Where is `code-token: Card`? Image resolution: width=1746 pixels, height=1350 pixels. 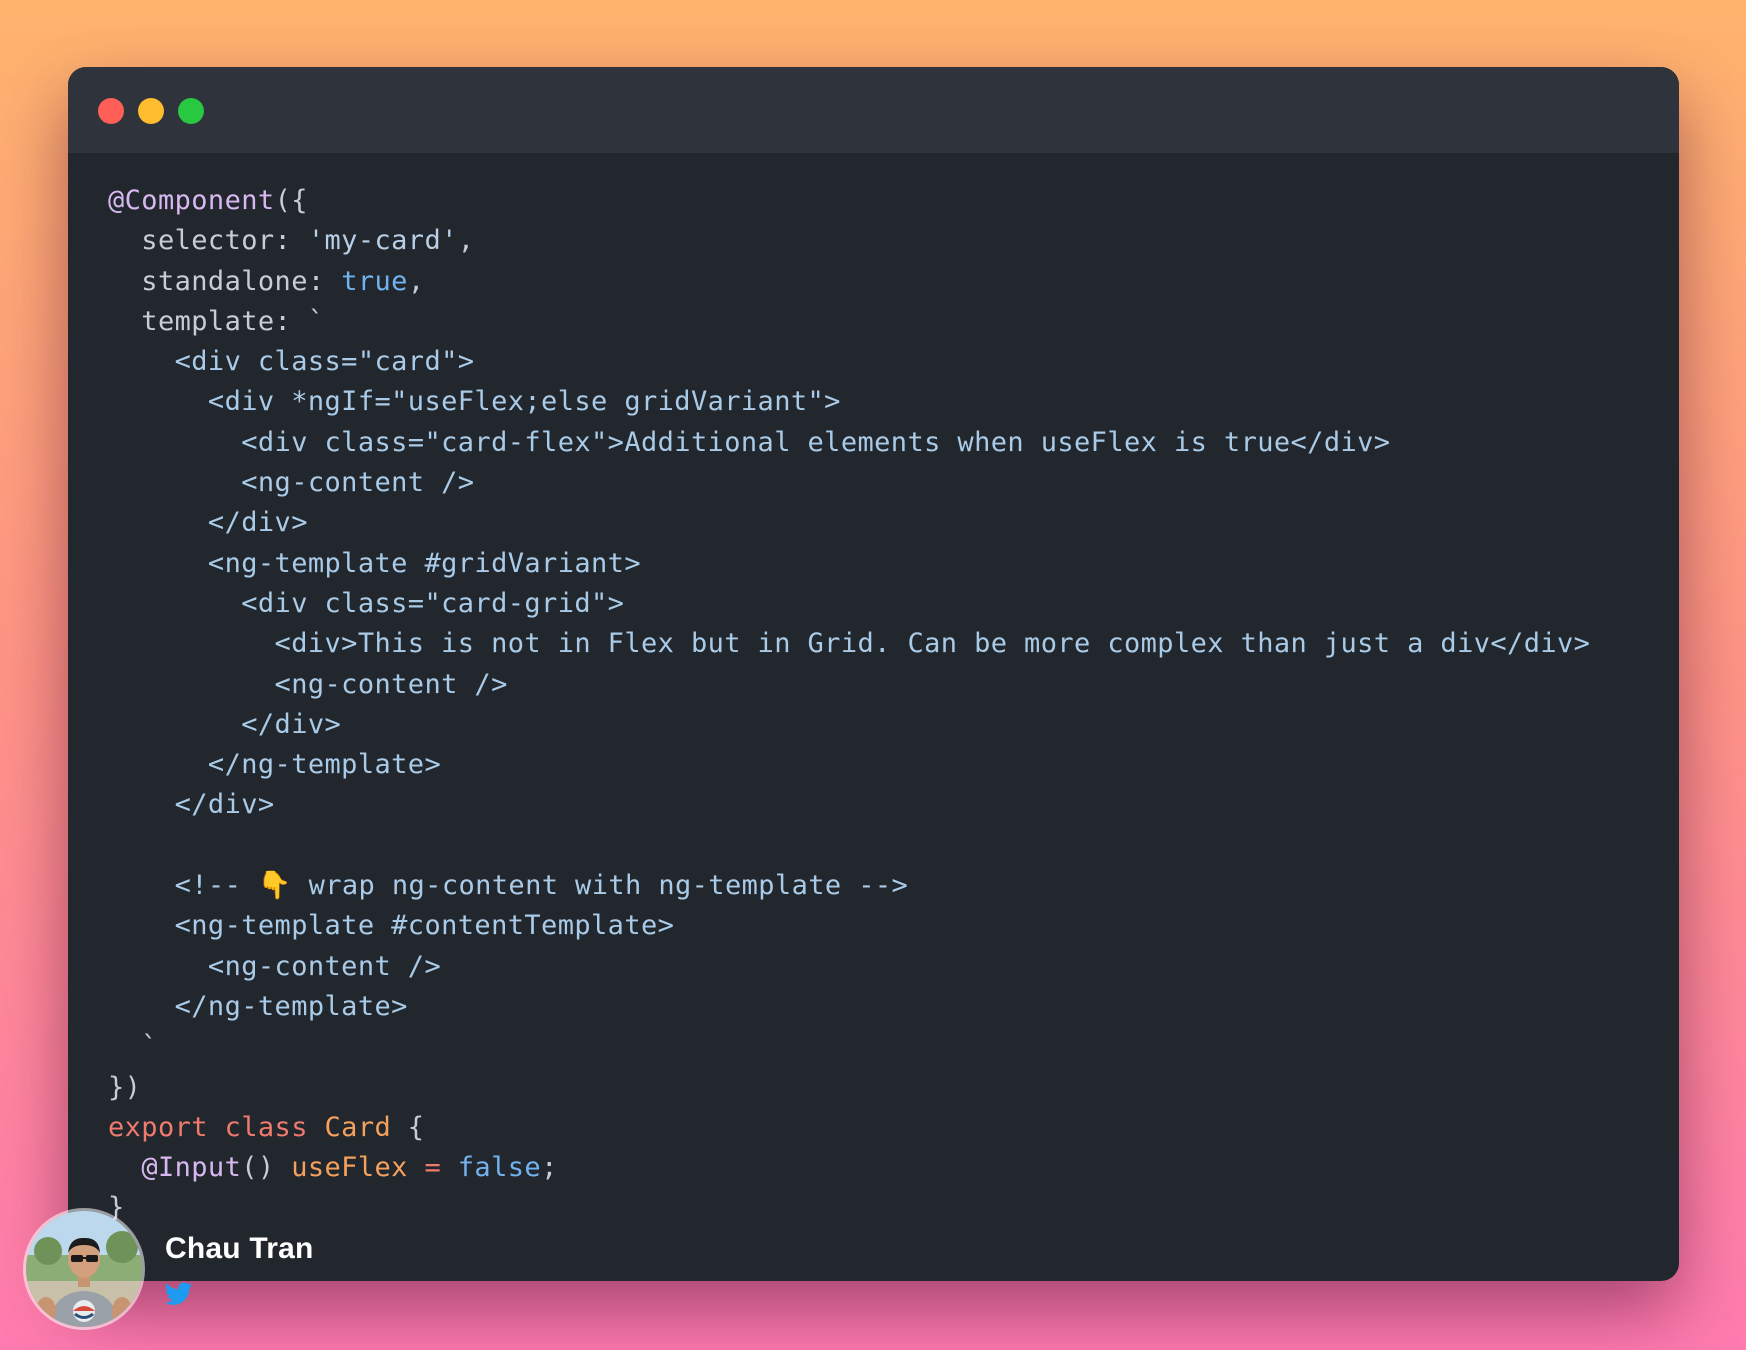 code-token: Card is located at coordinates (358, 1127).